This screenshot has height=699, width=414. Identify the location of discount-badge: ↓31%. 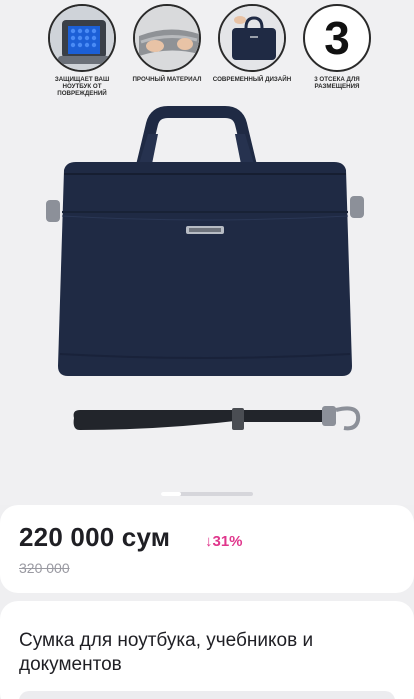
(224, 541).